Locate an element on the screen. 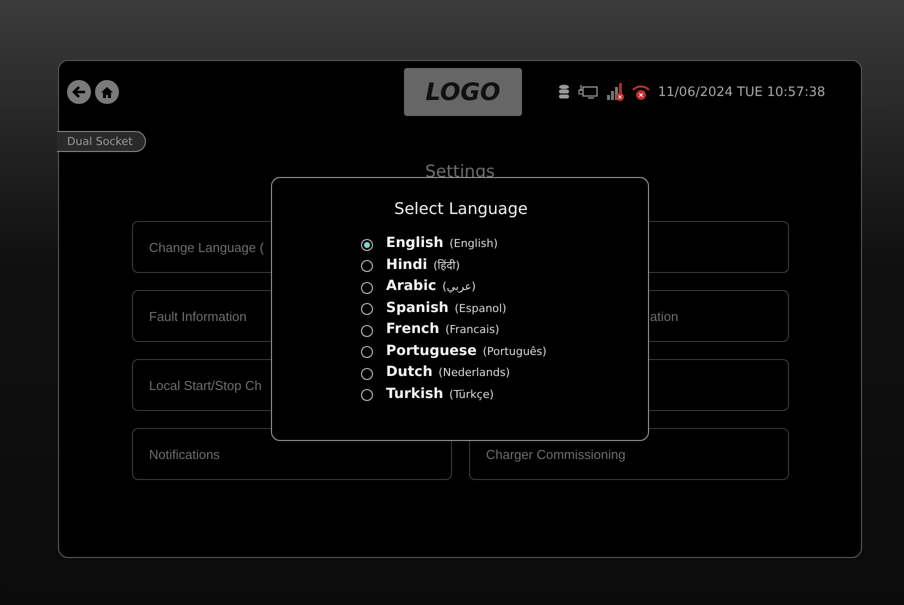  dialog-title: Select Language is located at coordinates (461, 208).